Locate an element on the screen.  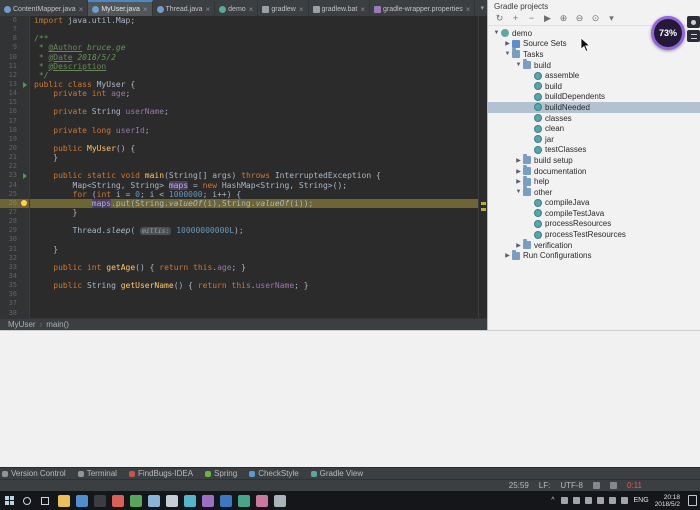
readonly-lock-icon is located at coordinates (597, 485).